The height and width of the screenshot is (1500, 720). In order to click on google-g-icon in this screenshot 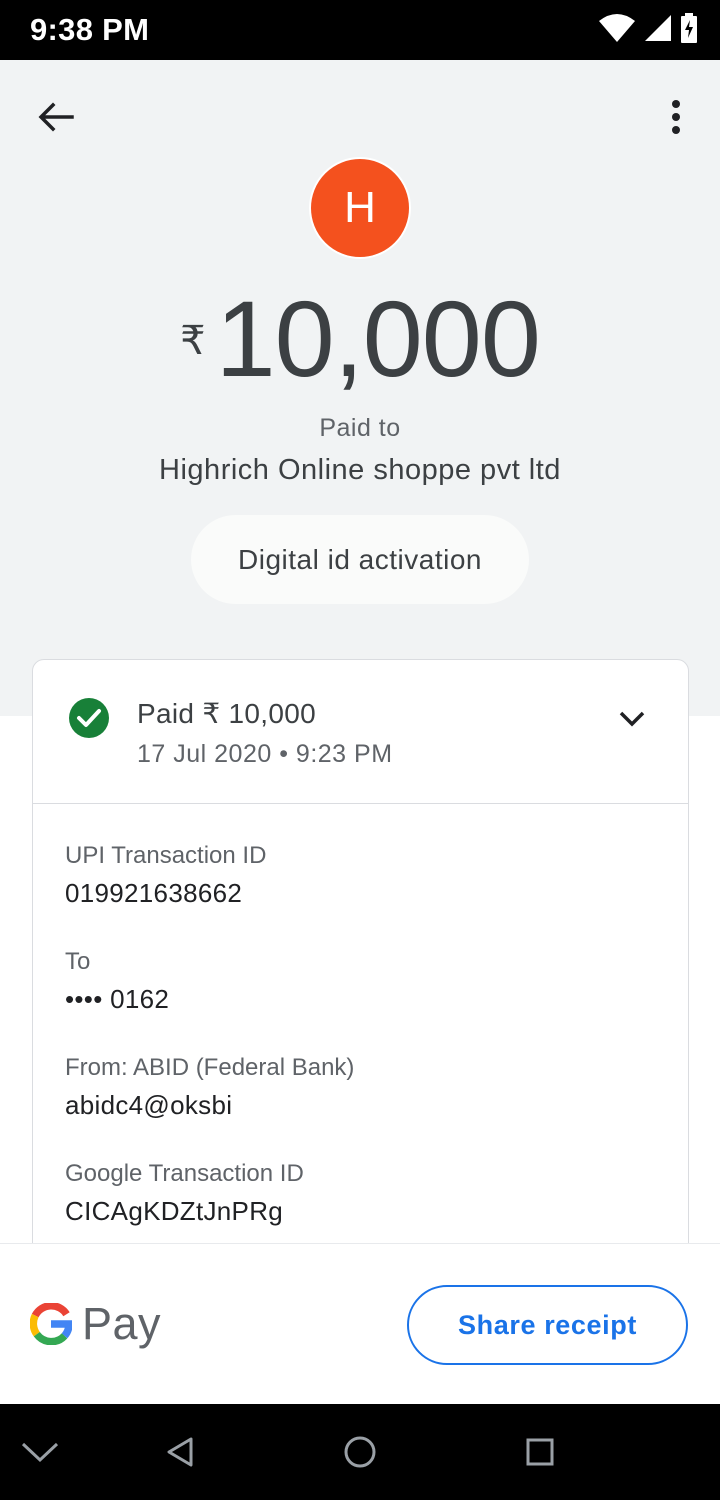, I will do `click(51, 1324)`.